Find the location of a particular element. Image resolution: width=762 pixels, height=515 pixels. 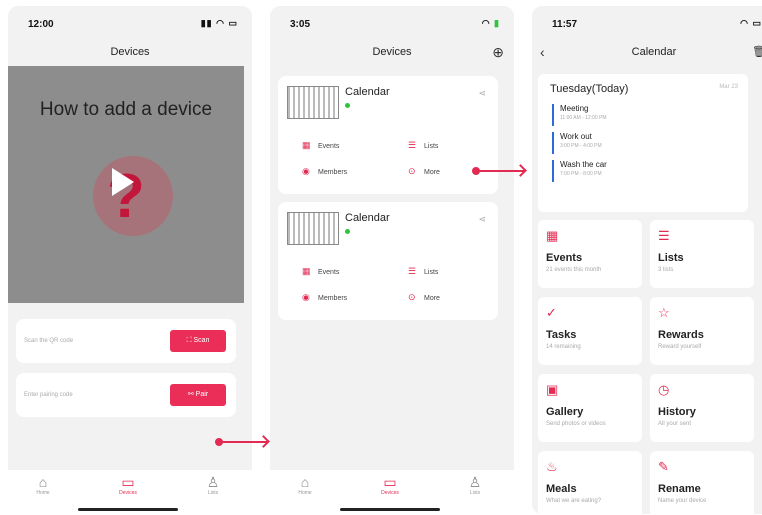

scan-input: Scan the QR code is located at coordinates (48, 341).